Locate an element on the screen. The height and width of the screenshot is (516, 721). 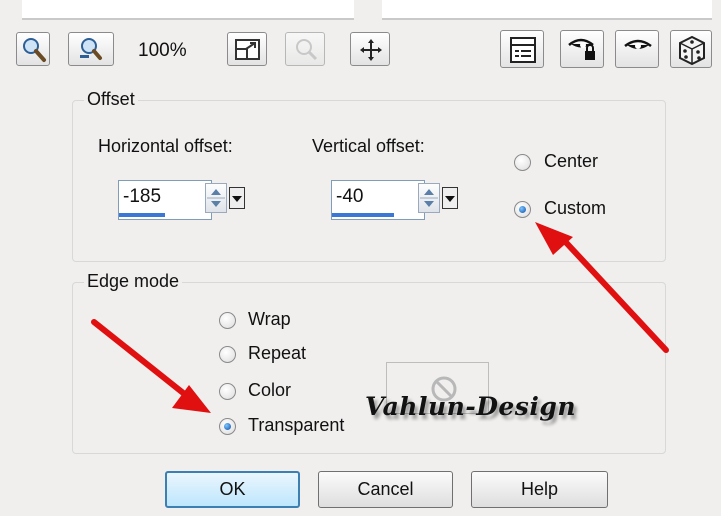
edge-mode-repeat-label: Repeat is located at coordinates (277, 353).